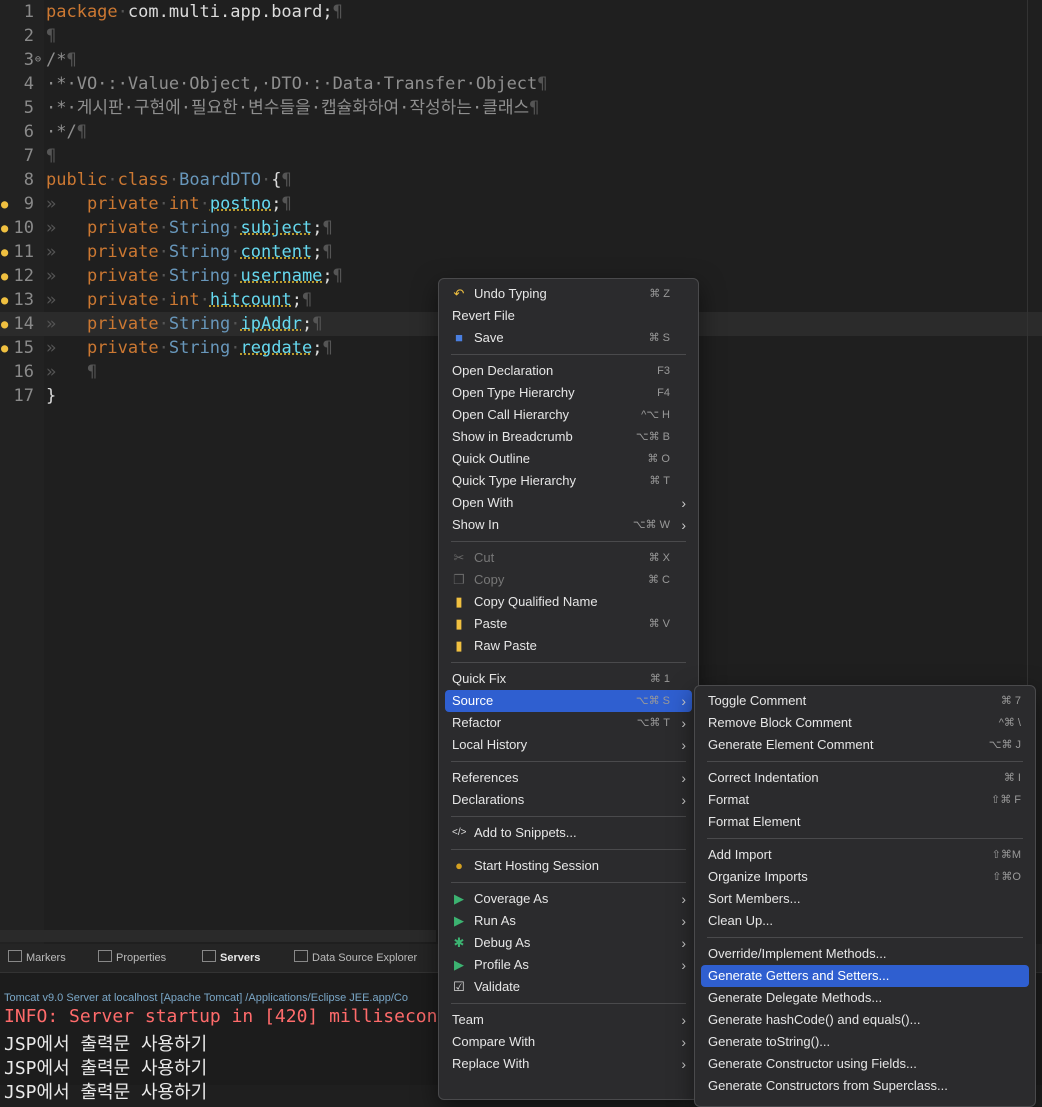 The image size is (1042, 1107). What do you see at coordinates (521, 204) in the screenshot?
I see `code-line: 9 ●» private·int·postno;¶` at bounding box center [521, 204].